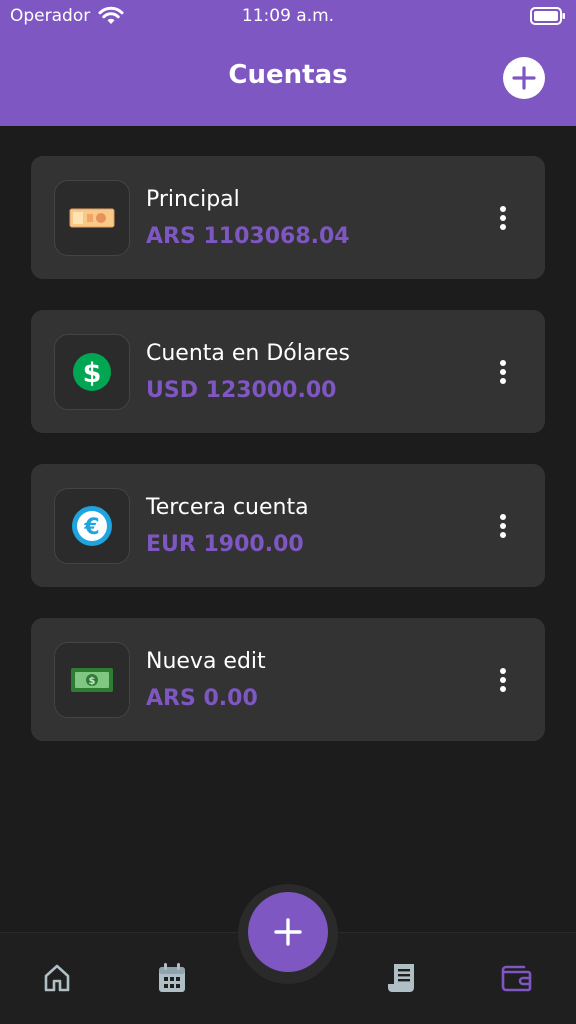 Image resolution: width=576 pixels, height=1024 pixels. Describe the element at coordinates (206, 661) in the screenshot. I see `account-name: Nueva edit` at that location.